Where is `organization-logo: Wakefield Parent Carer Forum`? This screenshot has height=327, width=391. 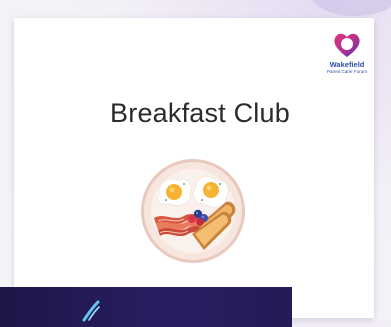 organization-logo: Wakefield Parent Carer Forum is located at coordinates (347, 58).